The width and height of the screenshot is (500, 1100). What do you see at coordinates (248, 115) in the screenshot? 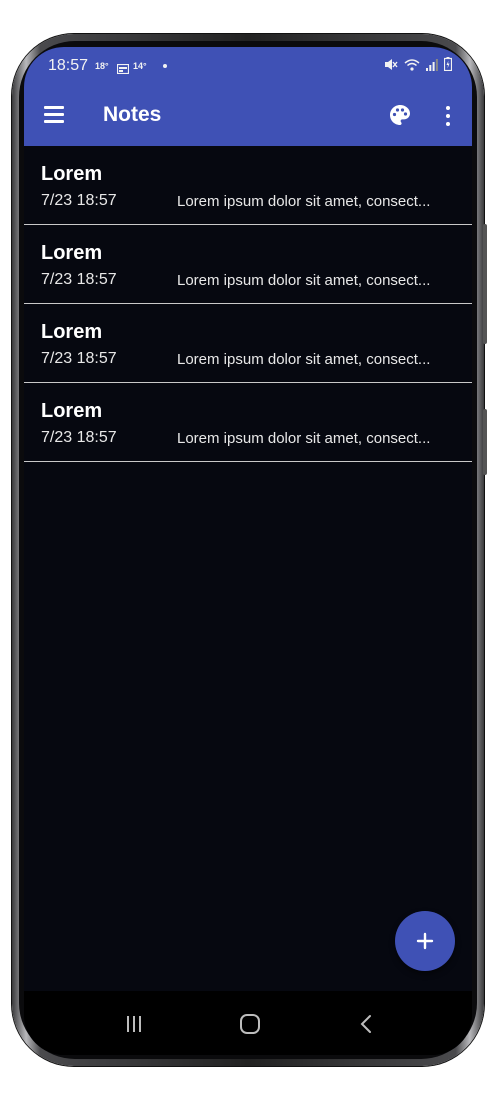
I see `app-bar: Notes` at bounding box center [248, 115].